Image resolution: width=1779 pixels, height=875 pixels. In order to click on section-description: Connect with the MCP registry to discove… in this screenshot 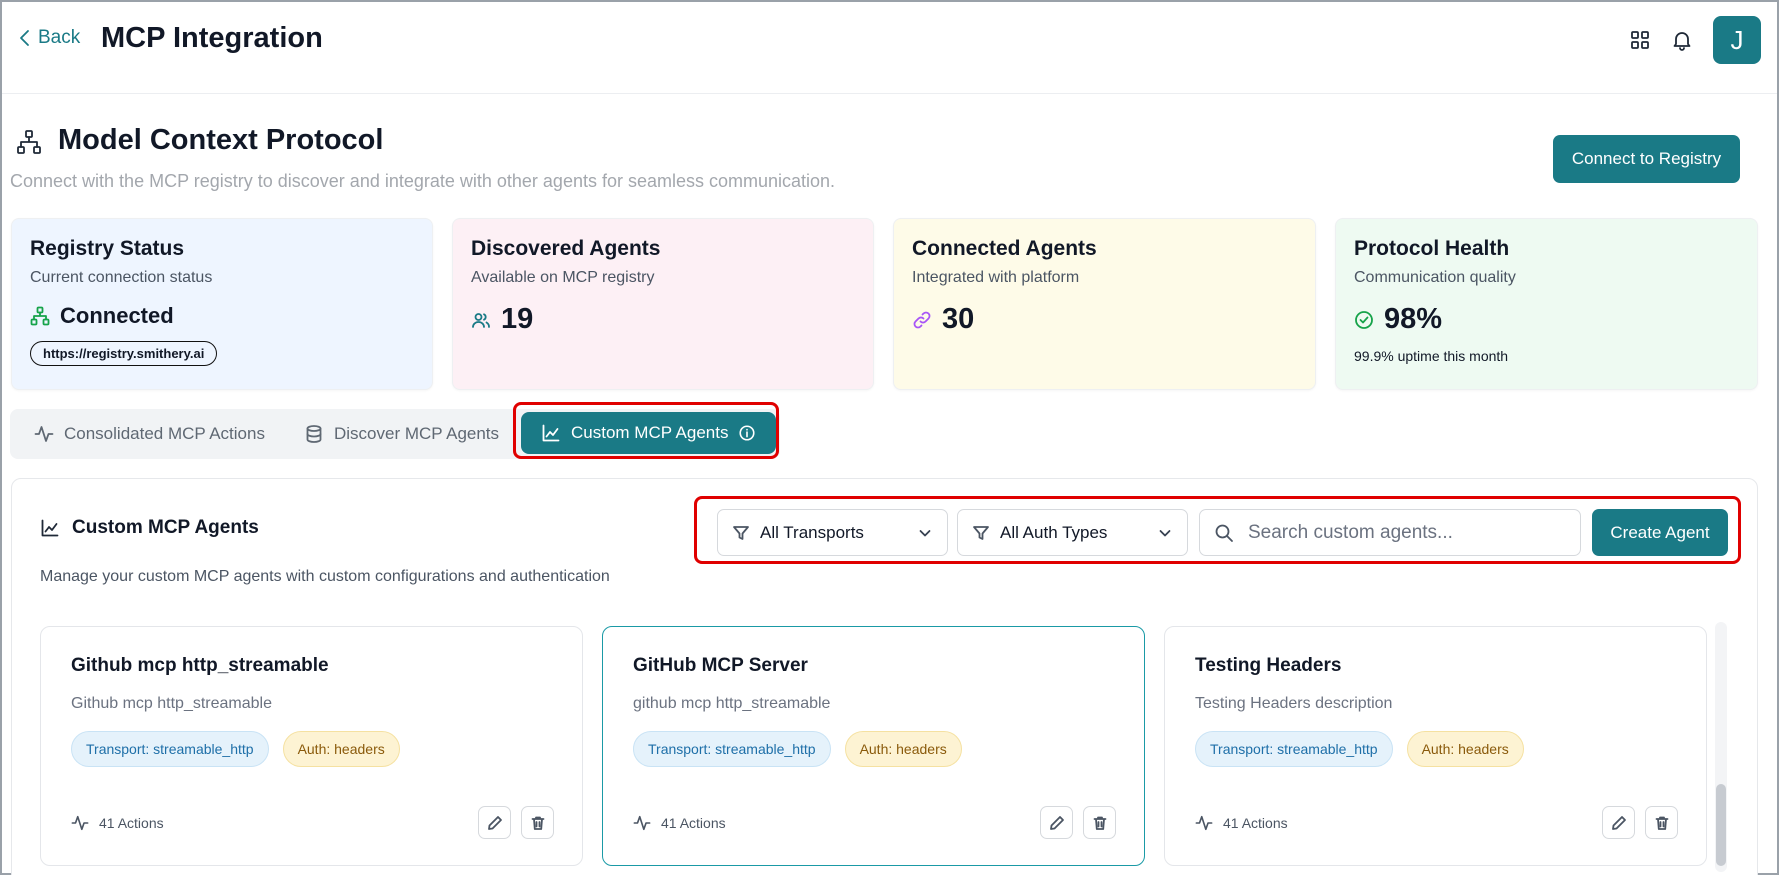, I will do `click(423, 181)`.